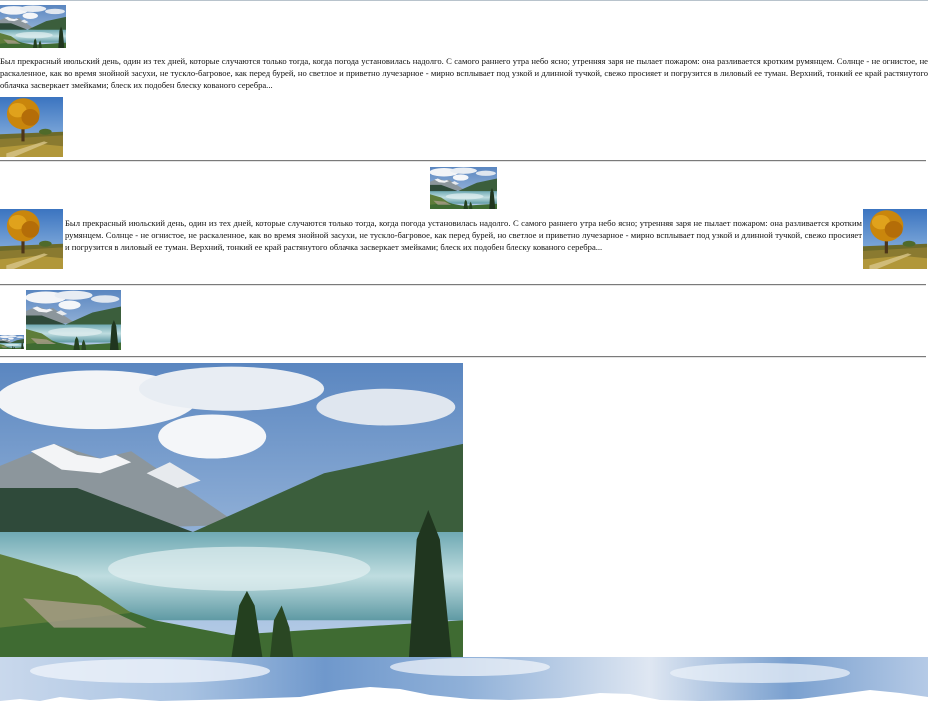 This screenshot has width=928, height=704. I want to click on autumn-tree-image-right, so click(895, 239).